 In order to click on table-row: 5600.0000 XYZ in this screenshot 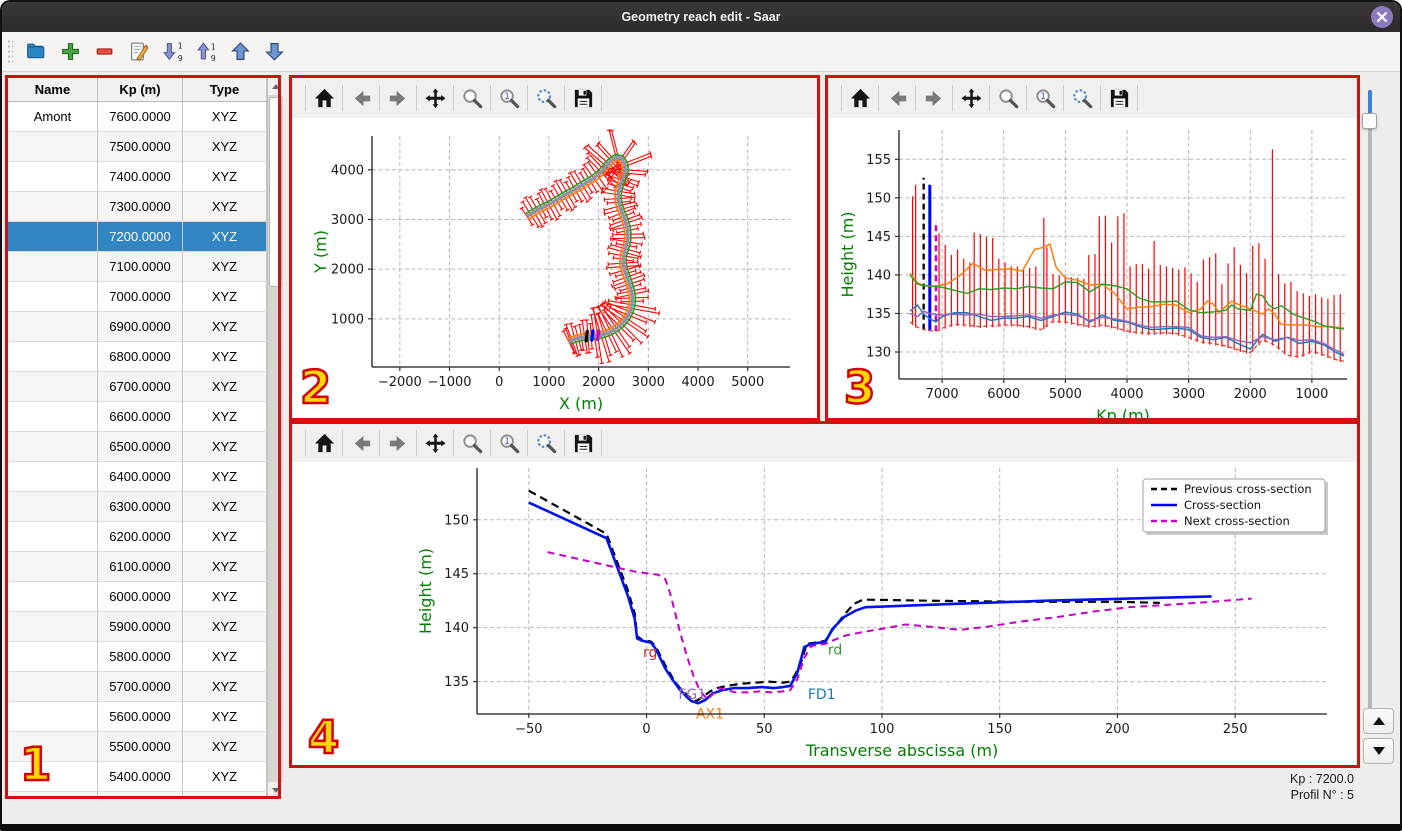, I will do `click(137, 717)`.